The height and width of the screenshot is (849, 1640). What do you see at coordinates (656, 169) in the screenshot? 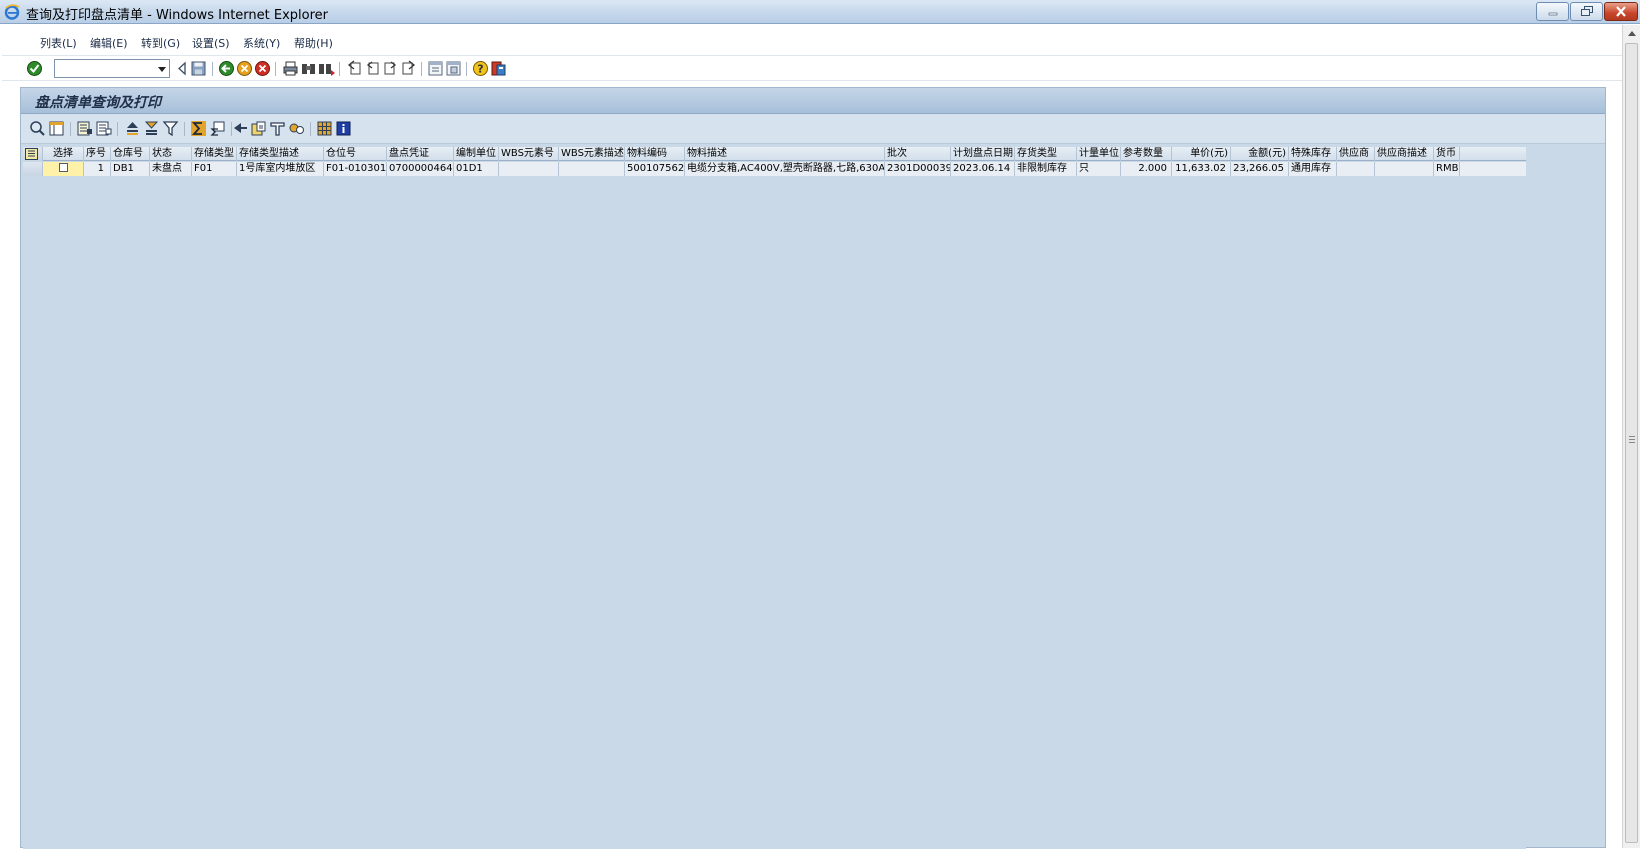
I see `cell-material-code: 500107562` at bounding box center [656, 169].